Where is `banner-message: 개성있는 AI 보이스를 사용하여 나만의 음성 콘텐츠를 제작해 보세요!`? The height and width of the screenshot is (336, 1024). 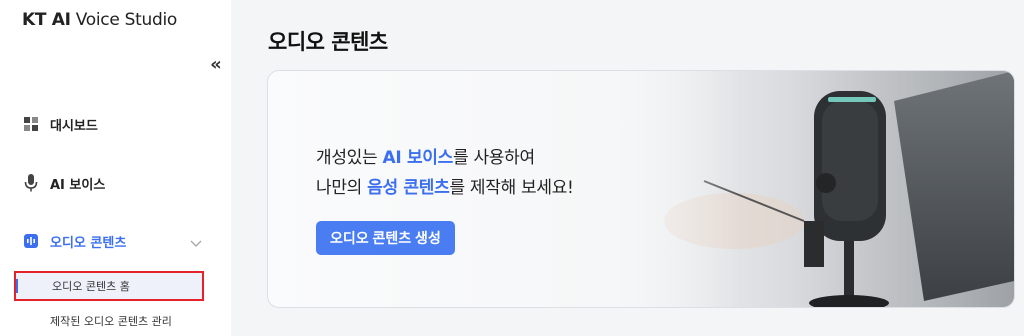 banner-message: 개성있는 AI 보이스를 사용하여 나만의 음성 콘텐츠를 제작해 보세요! is located at coordinates (445, 173).